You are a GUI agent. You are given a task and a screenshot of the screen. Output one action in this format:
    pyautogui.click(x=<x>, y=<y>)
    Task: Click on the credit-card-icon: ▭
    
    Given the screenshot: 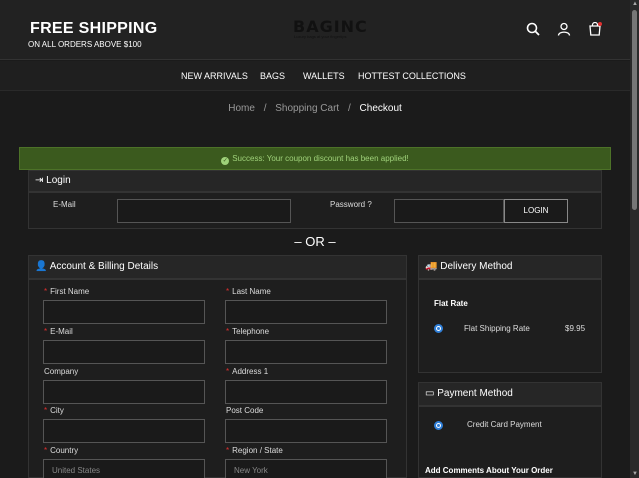 What is the action you would take?
    pyautogui.click(x=430, y=393)
    